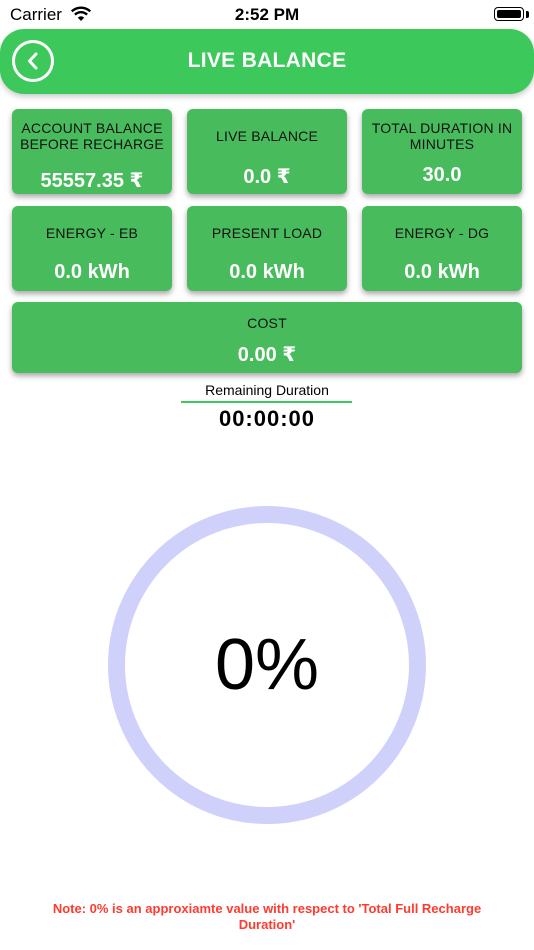 This screenshot has height=950, width=534. Describe the element at coordinates (442, 136) in the screenshot. I see `total-duration-label: TOTAL DURATION IN MINUTES` at that location.